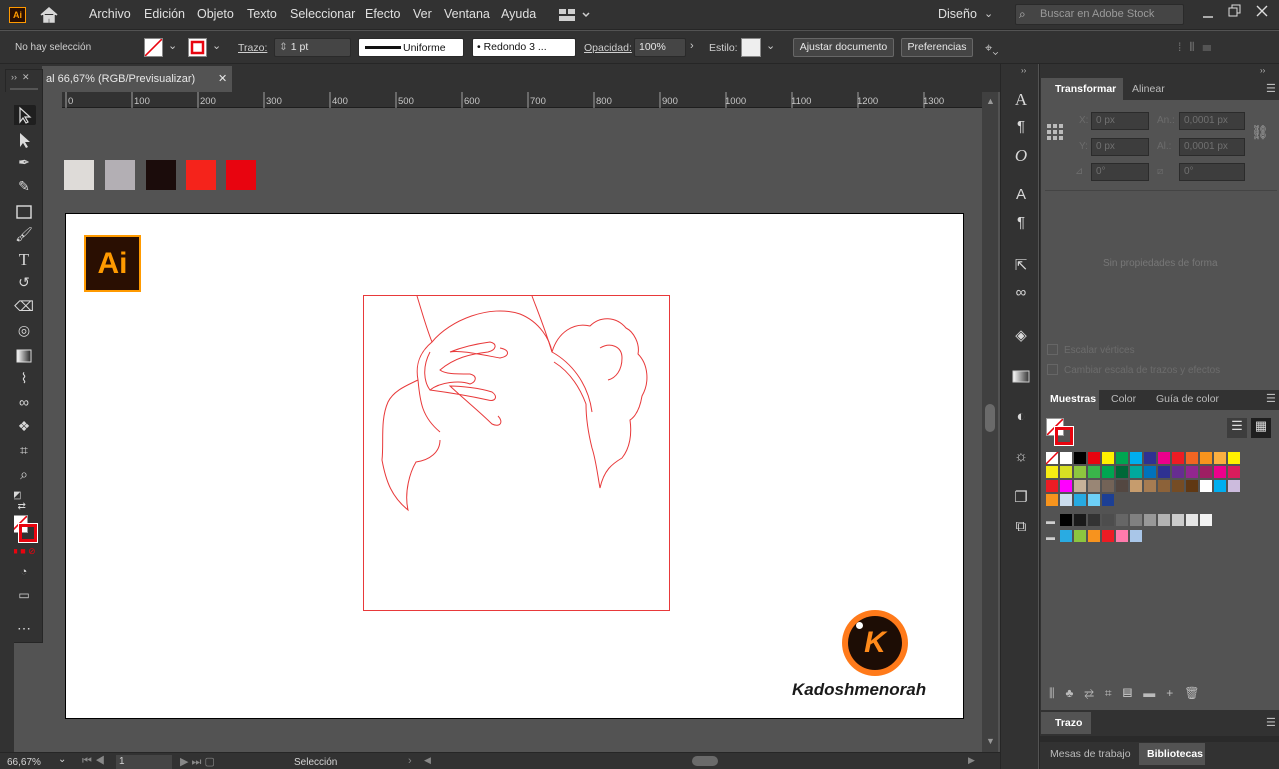 The image size is (1279, 769). I want to click on adjust-document-button: Ajustar documento, so click(843, 47).